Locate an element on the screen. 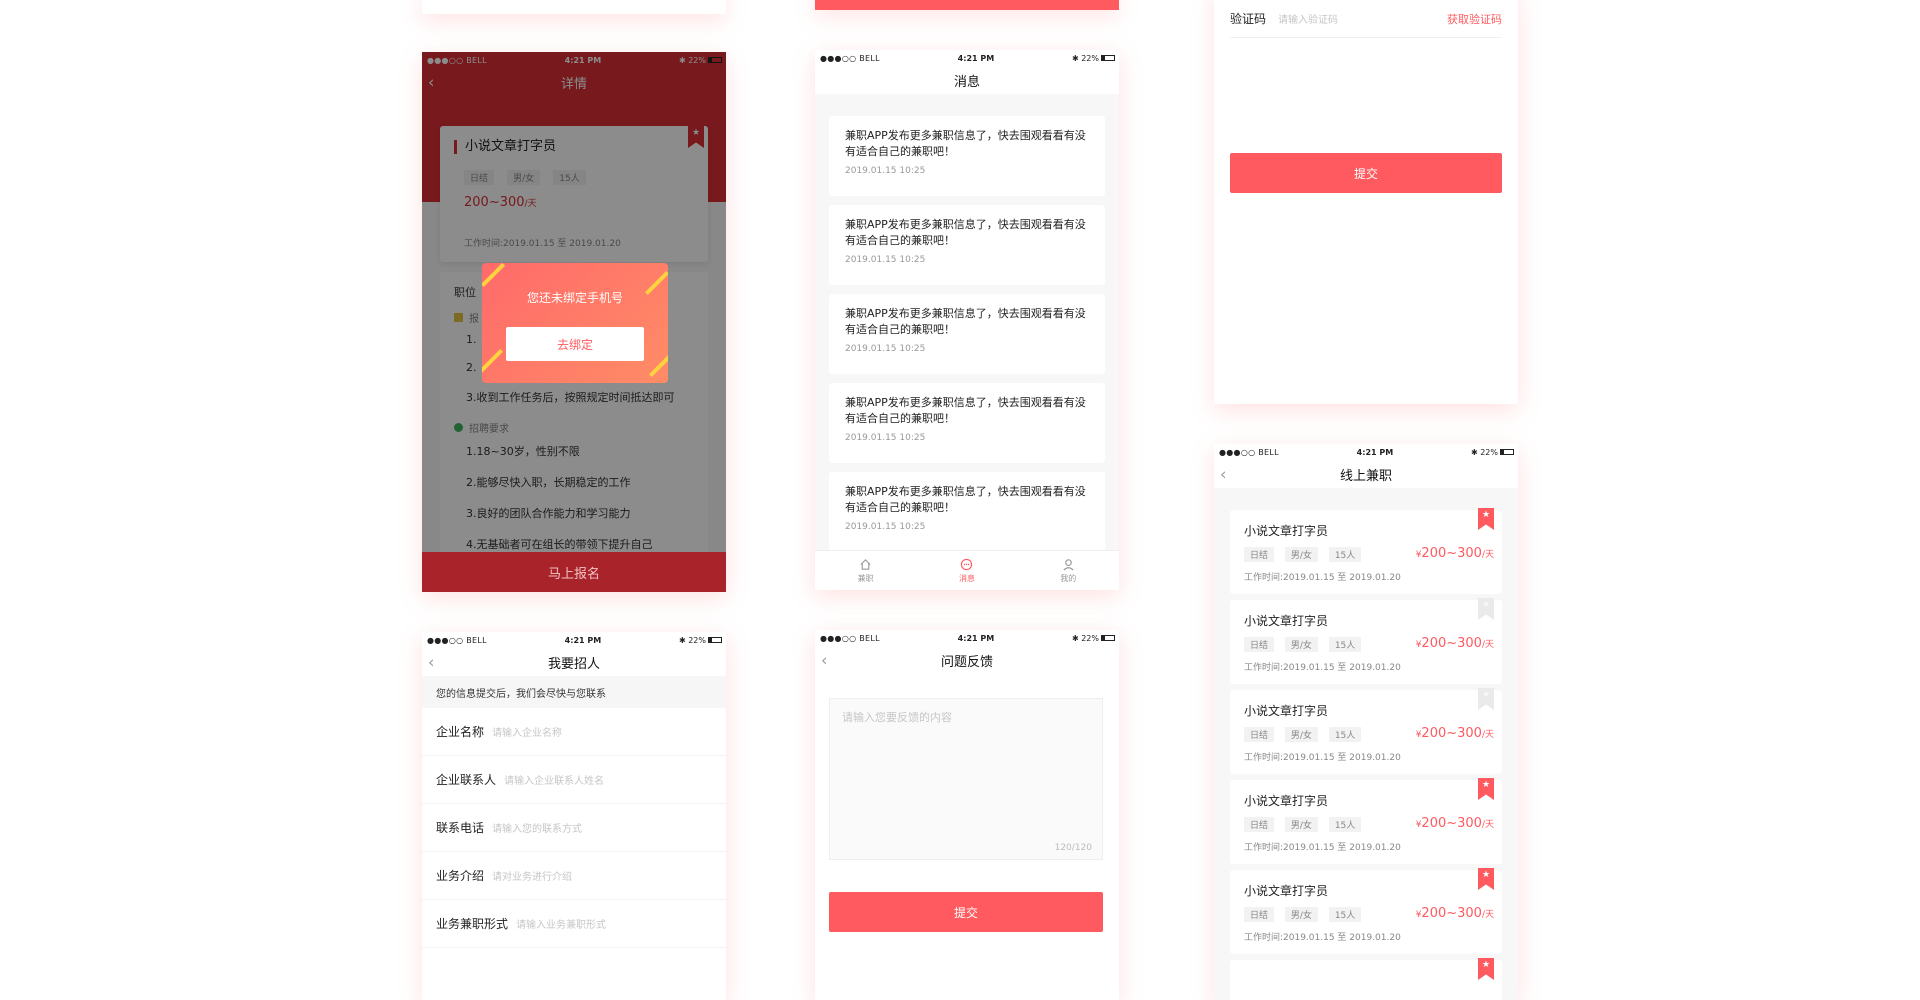 The width and height of the screenshot is (1920, 1000). bind-phone-button: 去绑定 is located at coordinates (575, 344).